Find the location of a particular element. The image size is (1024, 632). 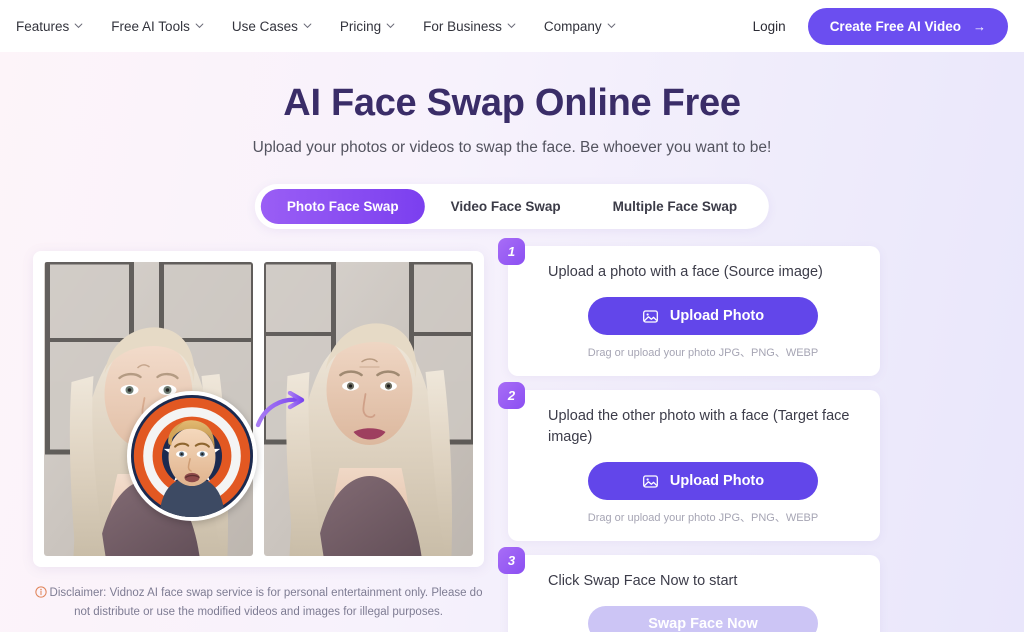

site-header: Features Free AI Tools Use Cases Pricing is located at coordinates (512, 26).